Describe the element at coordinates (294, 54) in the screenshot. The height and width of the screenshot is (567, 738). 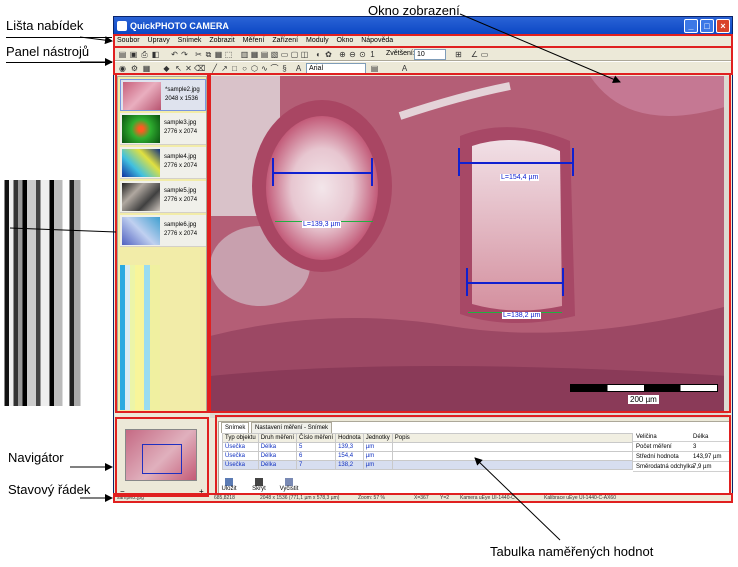
I see `frame-icon: ▢` at that location.